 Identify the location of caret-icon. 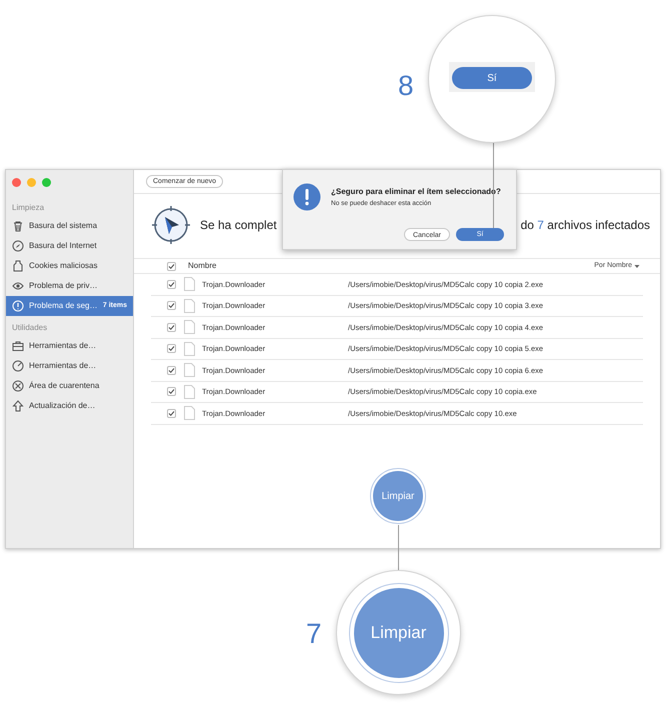
(637, 266).